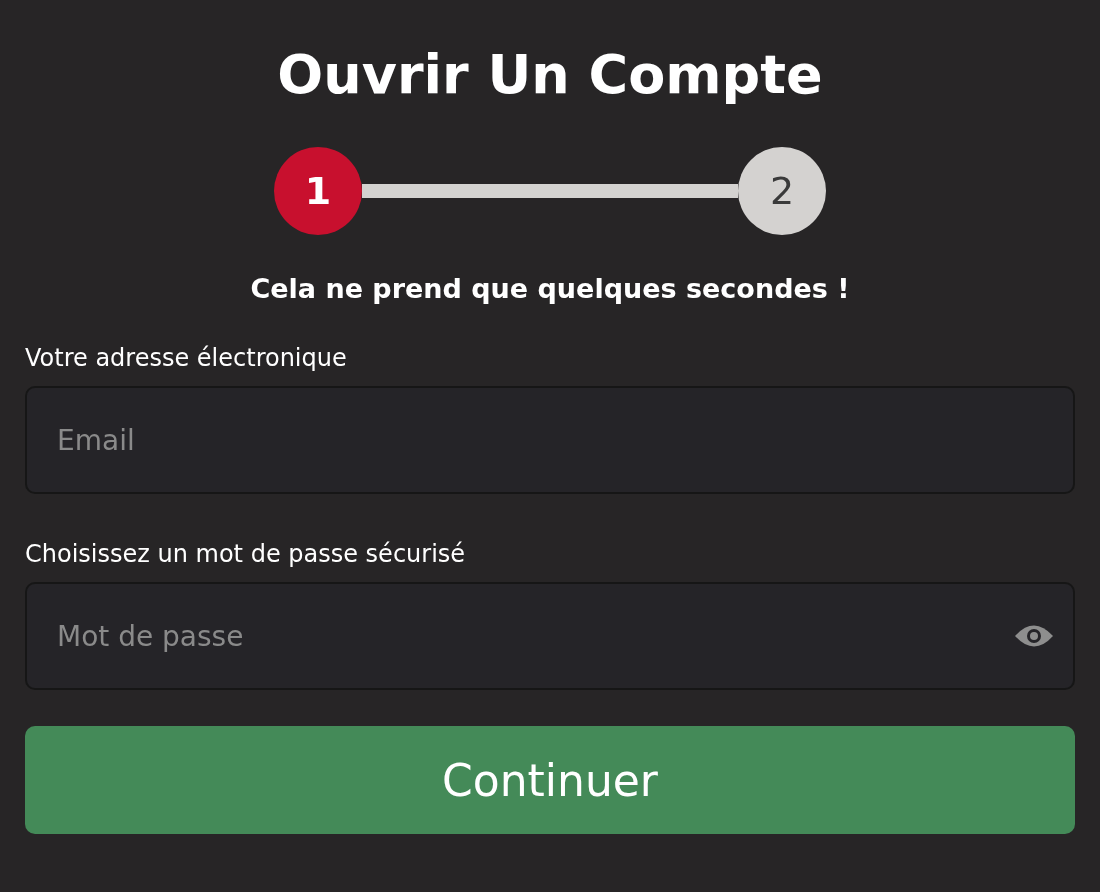 Image resolution: width=1100 pixels, height=892 pixels. Describe the element at coordinates (550, 780) in the screenshot. I see `continue-button: Continuer` at that location.